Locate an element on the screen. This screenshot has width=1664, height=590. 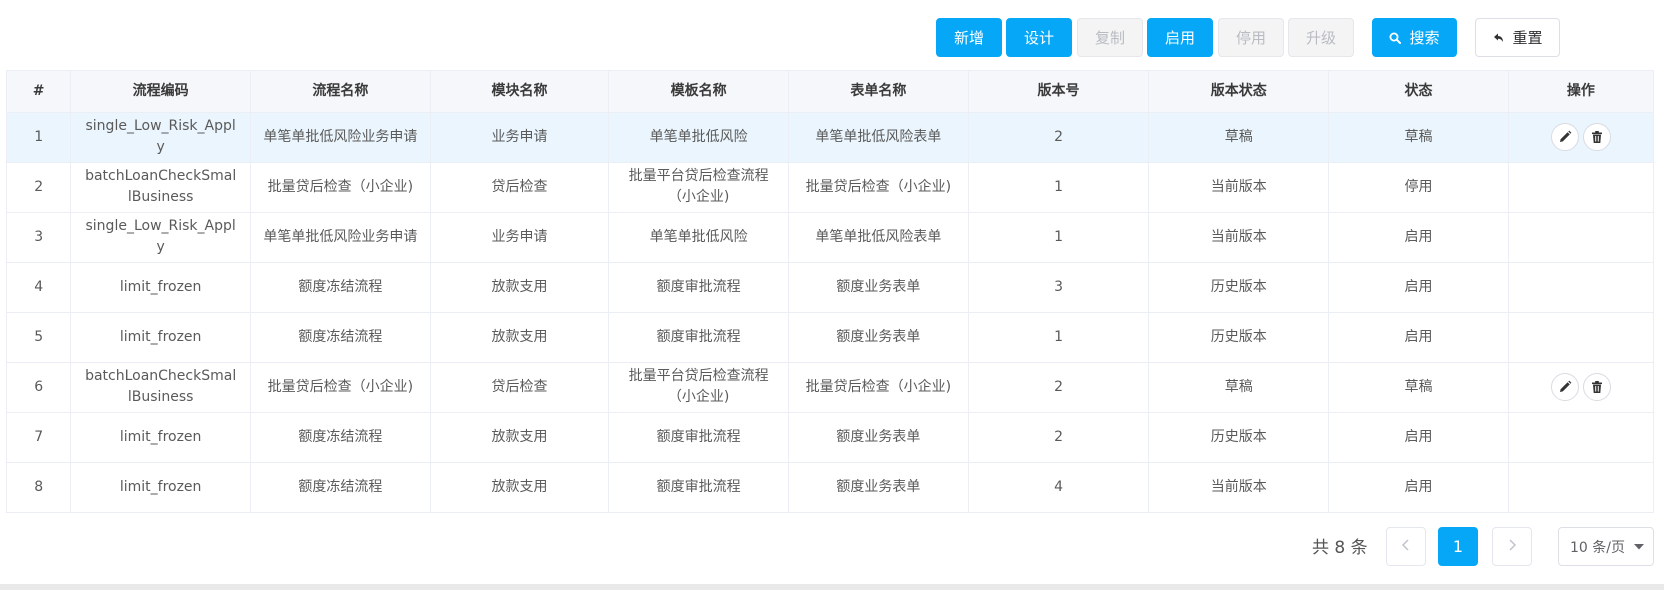
trash-icon is located at coordinates (1597, 387).